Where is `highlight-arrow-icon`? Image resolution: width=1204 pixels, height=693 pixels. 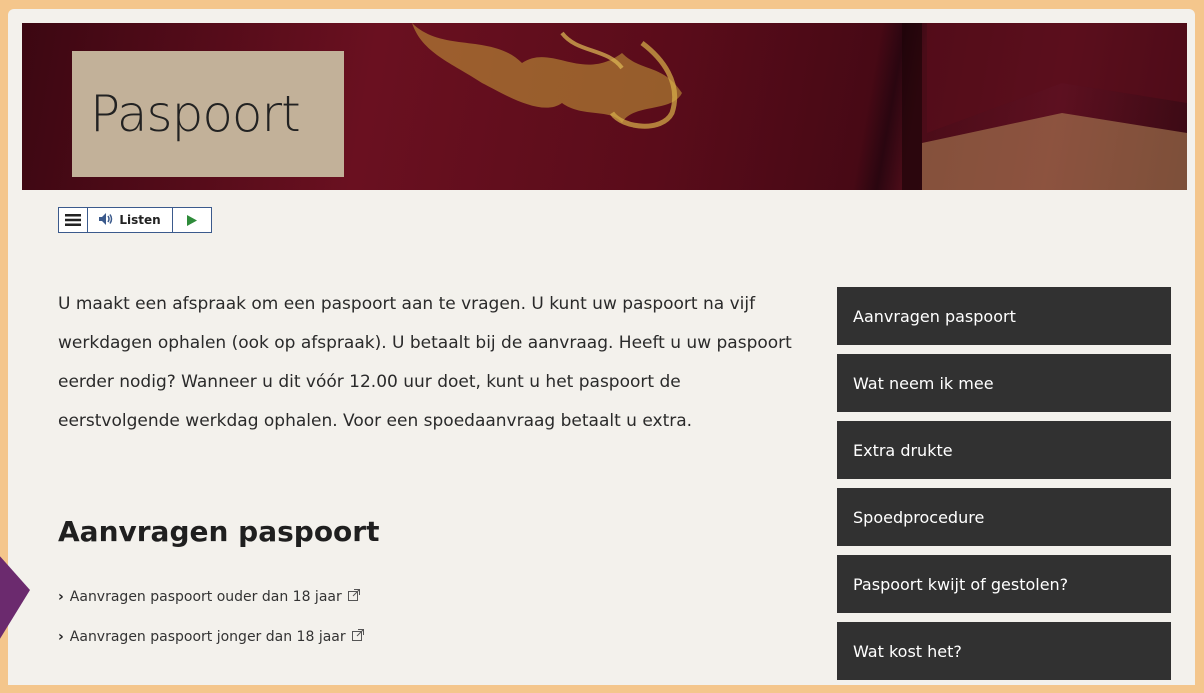 highlight-arrow-icon is located at coordinates (15, 597).